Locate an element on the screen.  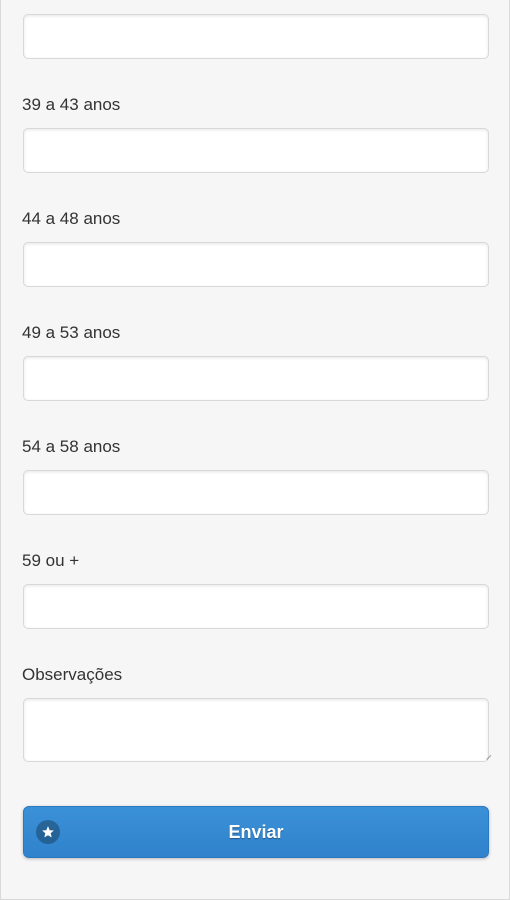
field-label-59-plus: 59 ou + is located at coordinates (51, 560).